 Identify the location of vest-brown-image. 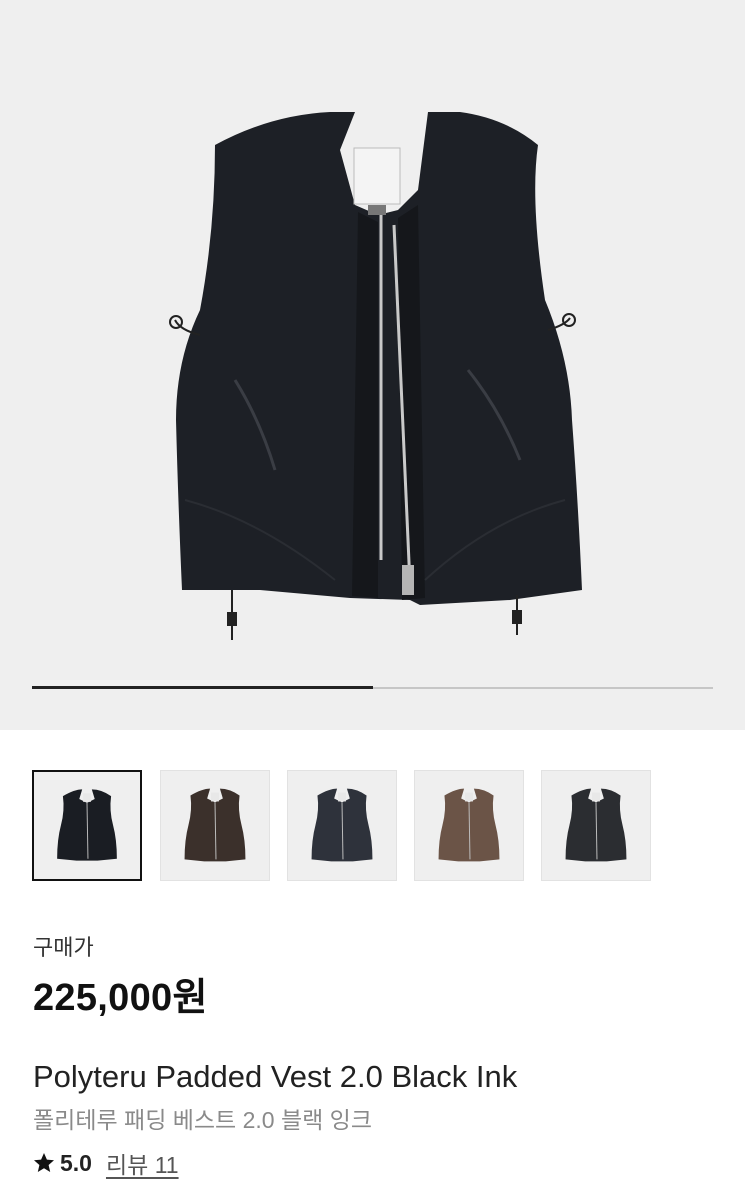
(215, 825).